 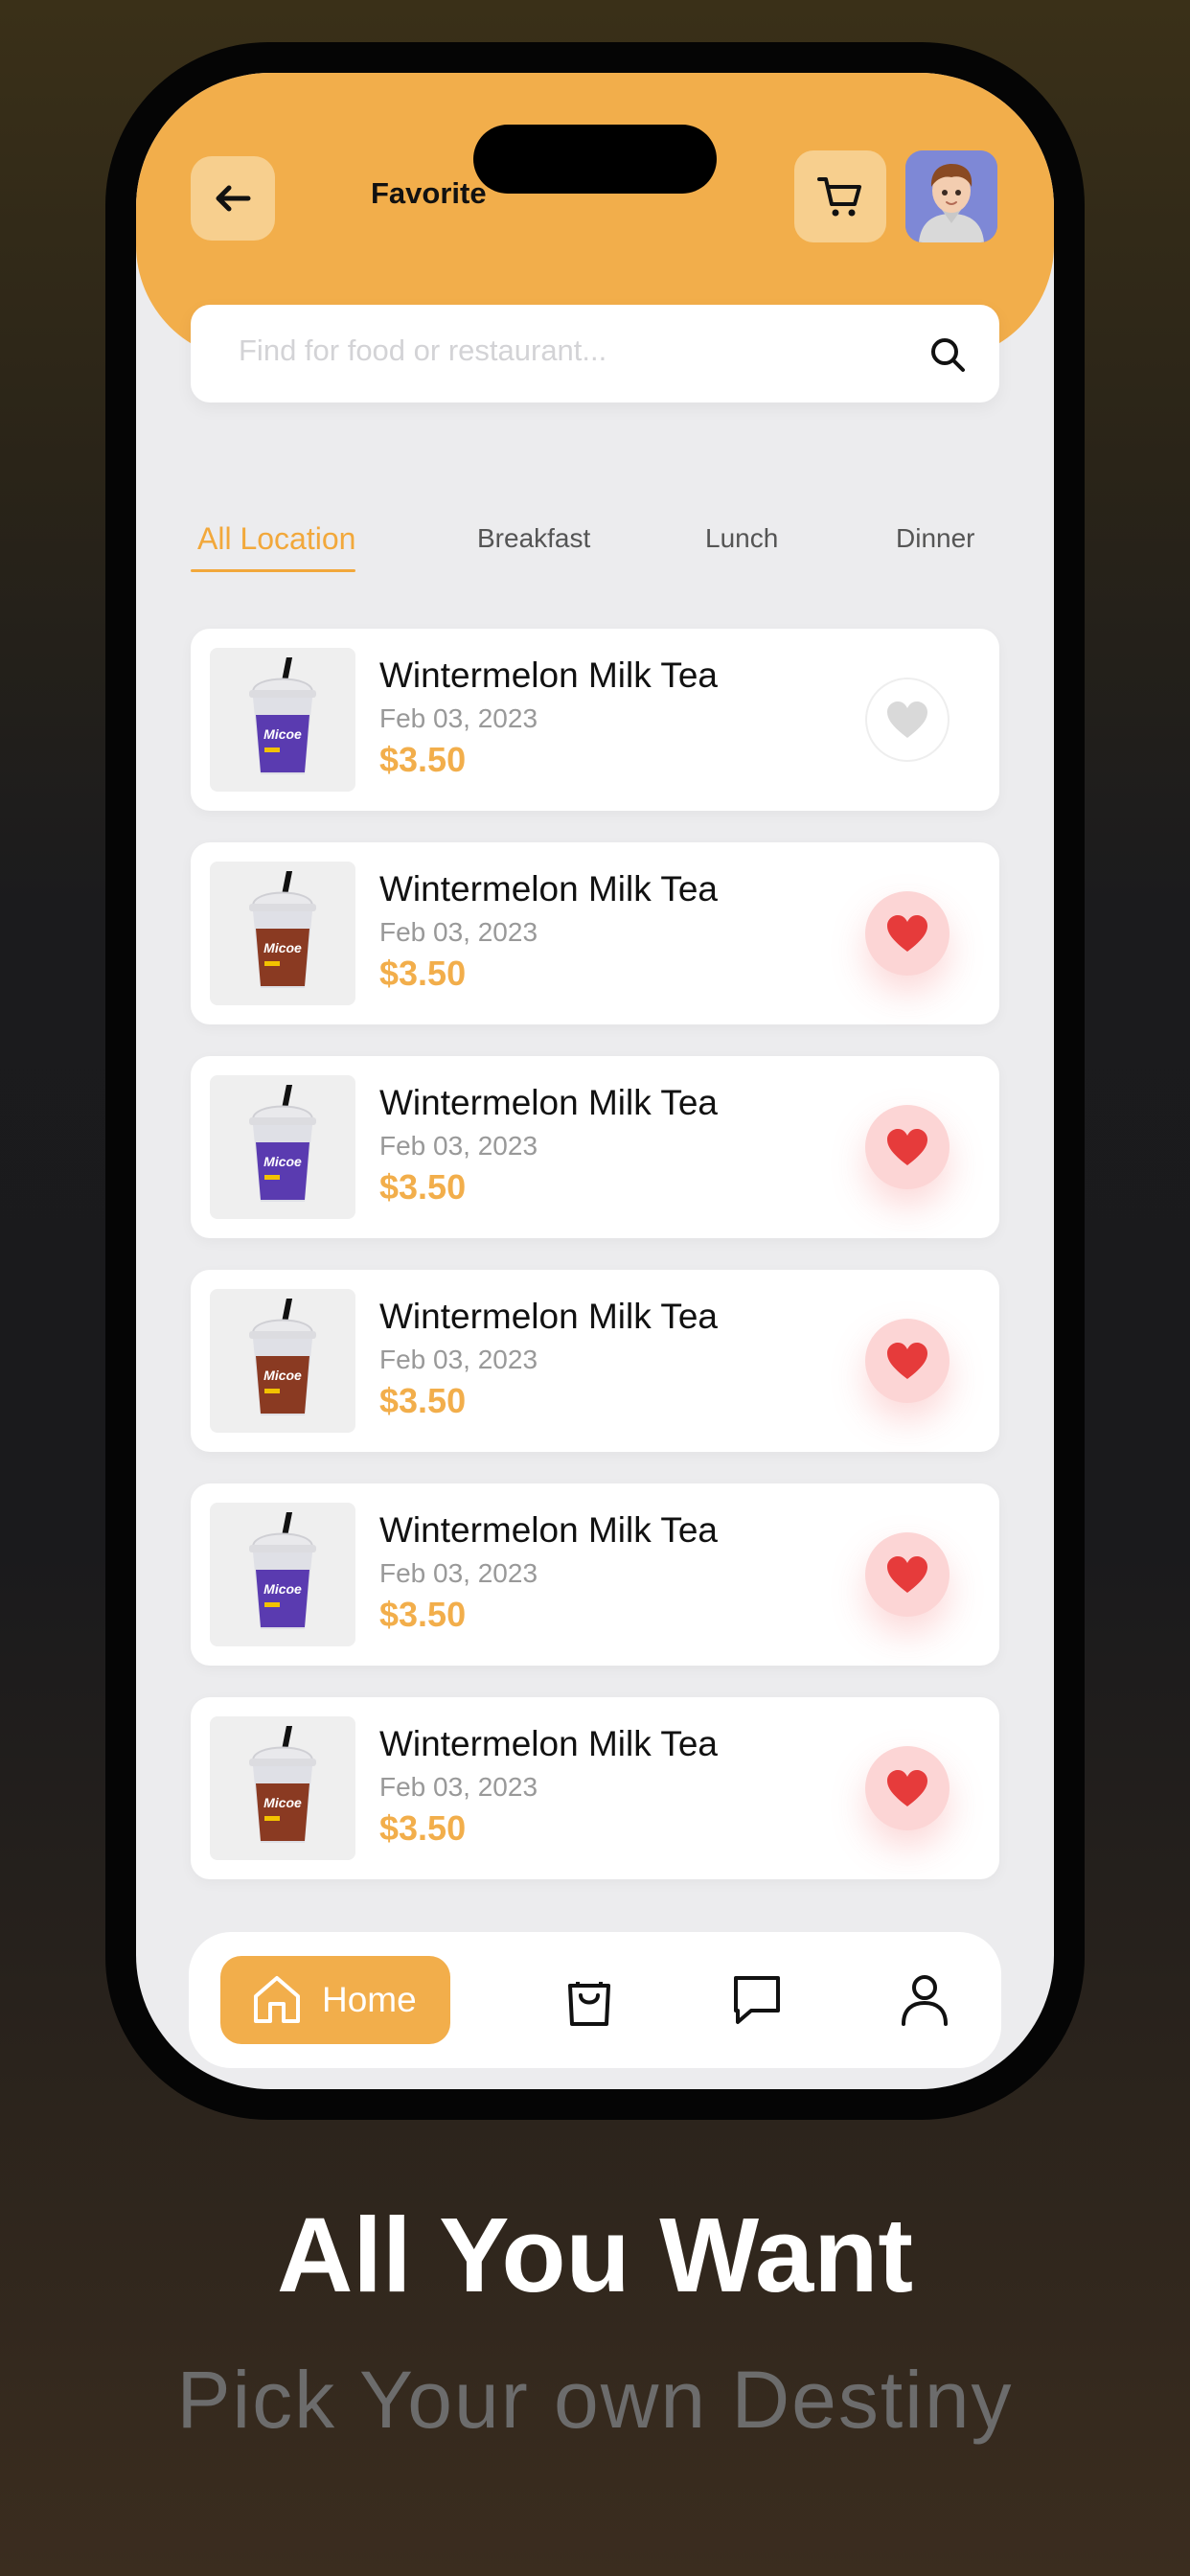 What do you see at coordinates (595, 2255) in the screenshot?
I see `promo-headline: All You Want` at bounding box center [595, 2255].